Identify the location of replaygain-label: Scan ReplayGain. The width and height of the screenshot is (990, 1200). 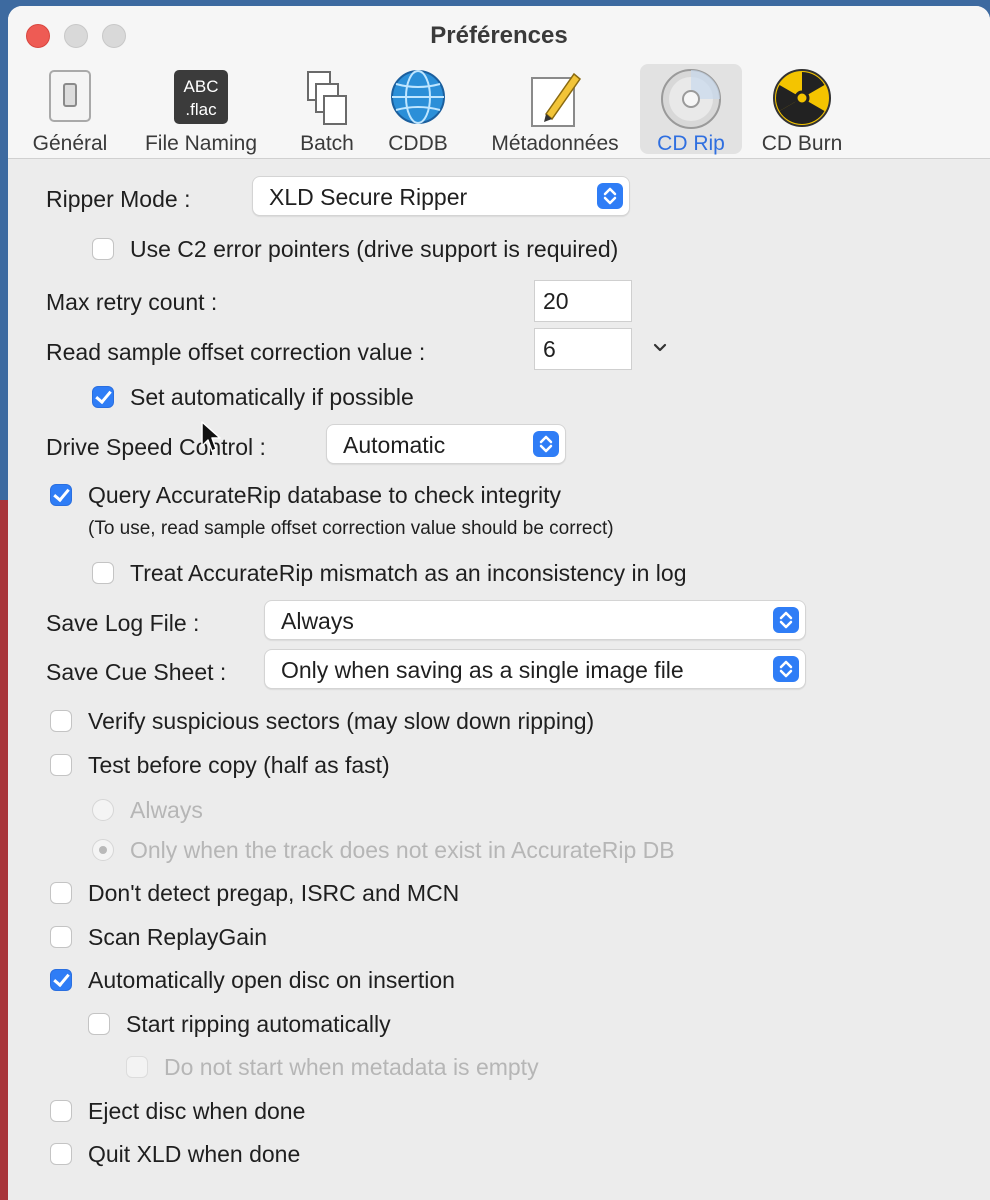
(177, 937).